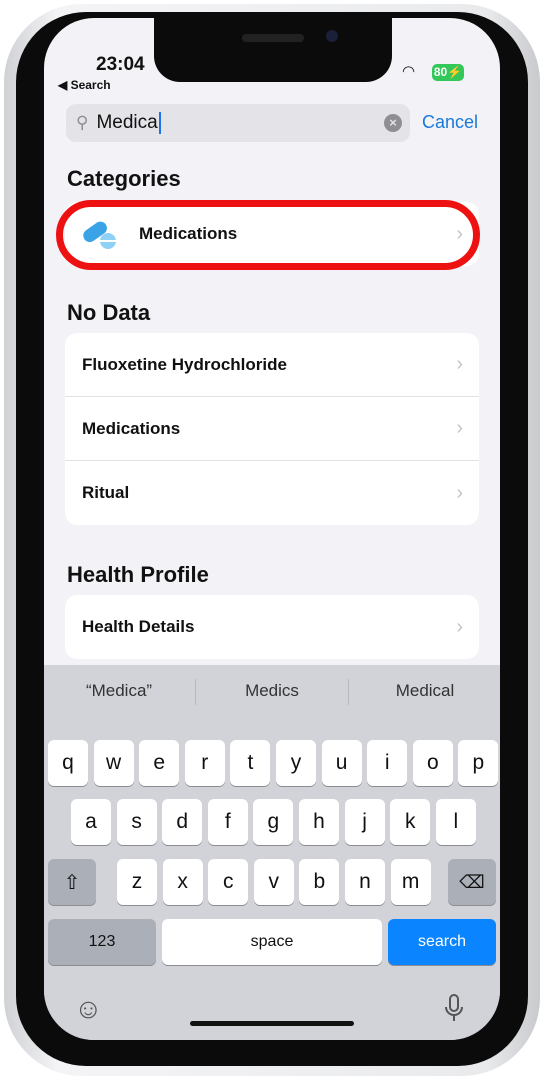 Image resolution: width=544 pixels, height=1080 pixels. I want to click on suggestion: “Medica”, so click(119, 691).